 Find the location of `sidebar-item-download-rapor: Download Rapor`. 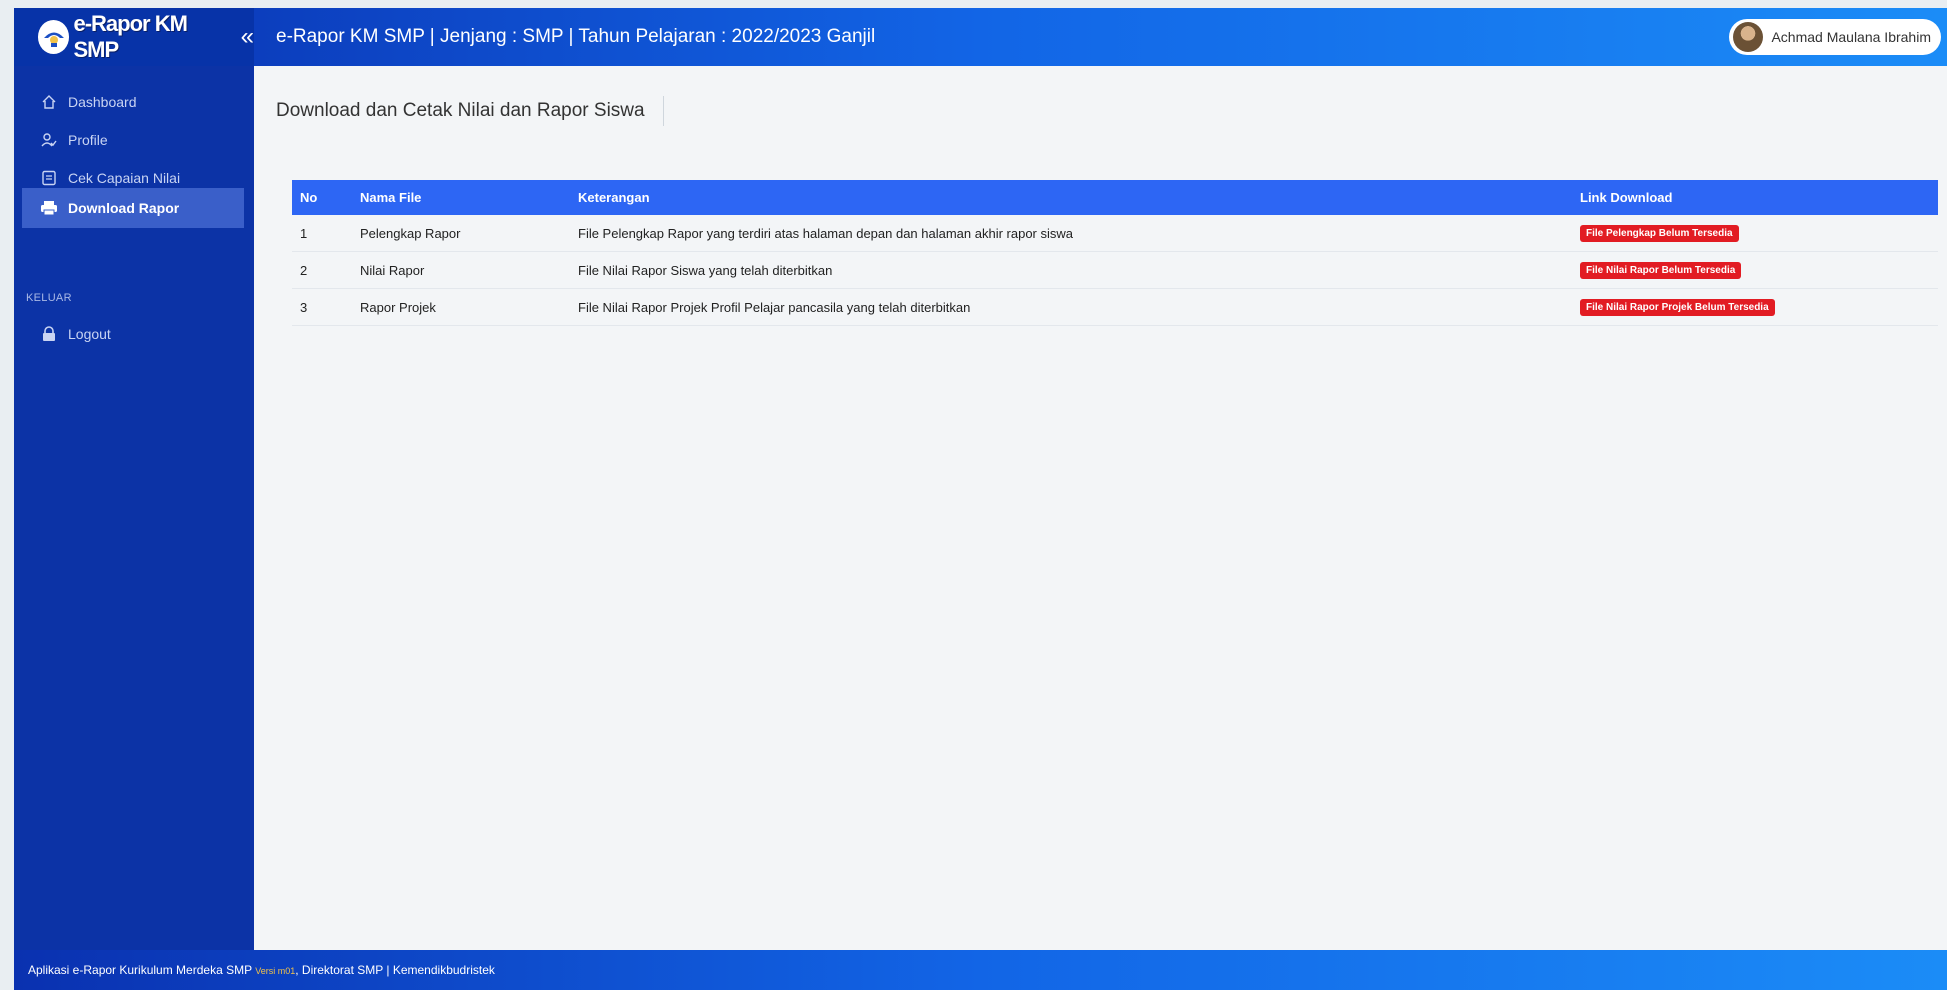

sidebar-item-download-rapor: Download Rapor is located at coordinates (133, 208).